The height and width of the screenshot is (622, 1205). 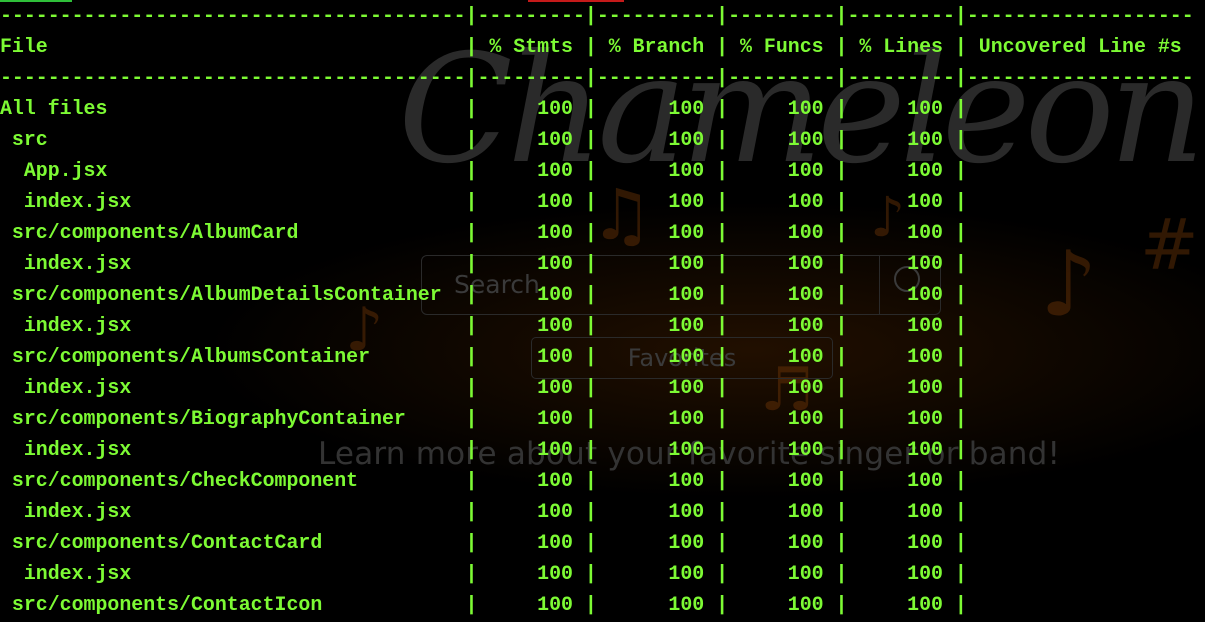 What do you see at coordinates (597, 108) in the screenshot?
I see `table-row: All files | 100 | 100 | 100 | 100 |` at bounding box center [597, 108].